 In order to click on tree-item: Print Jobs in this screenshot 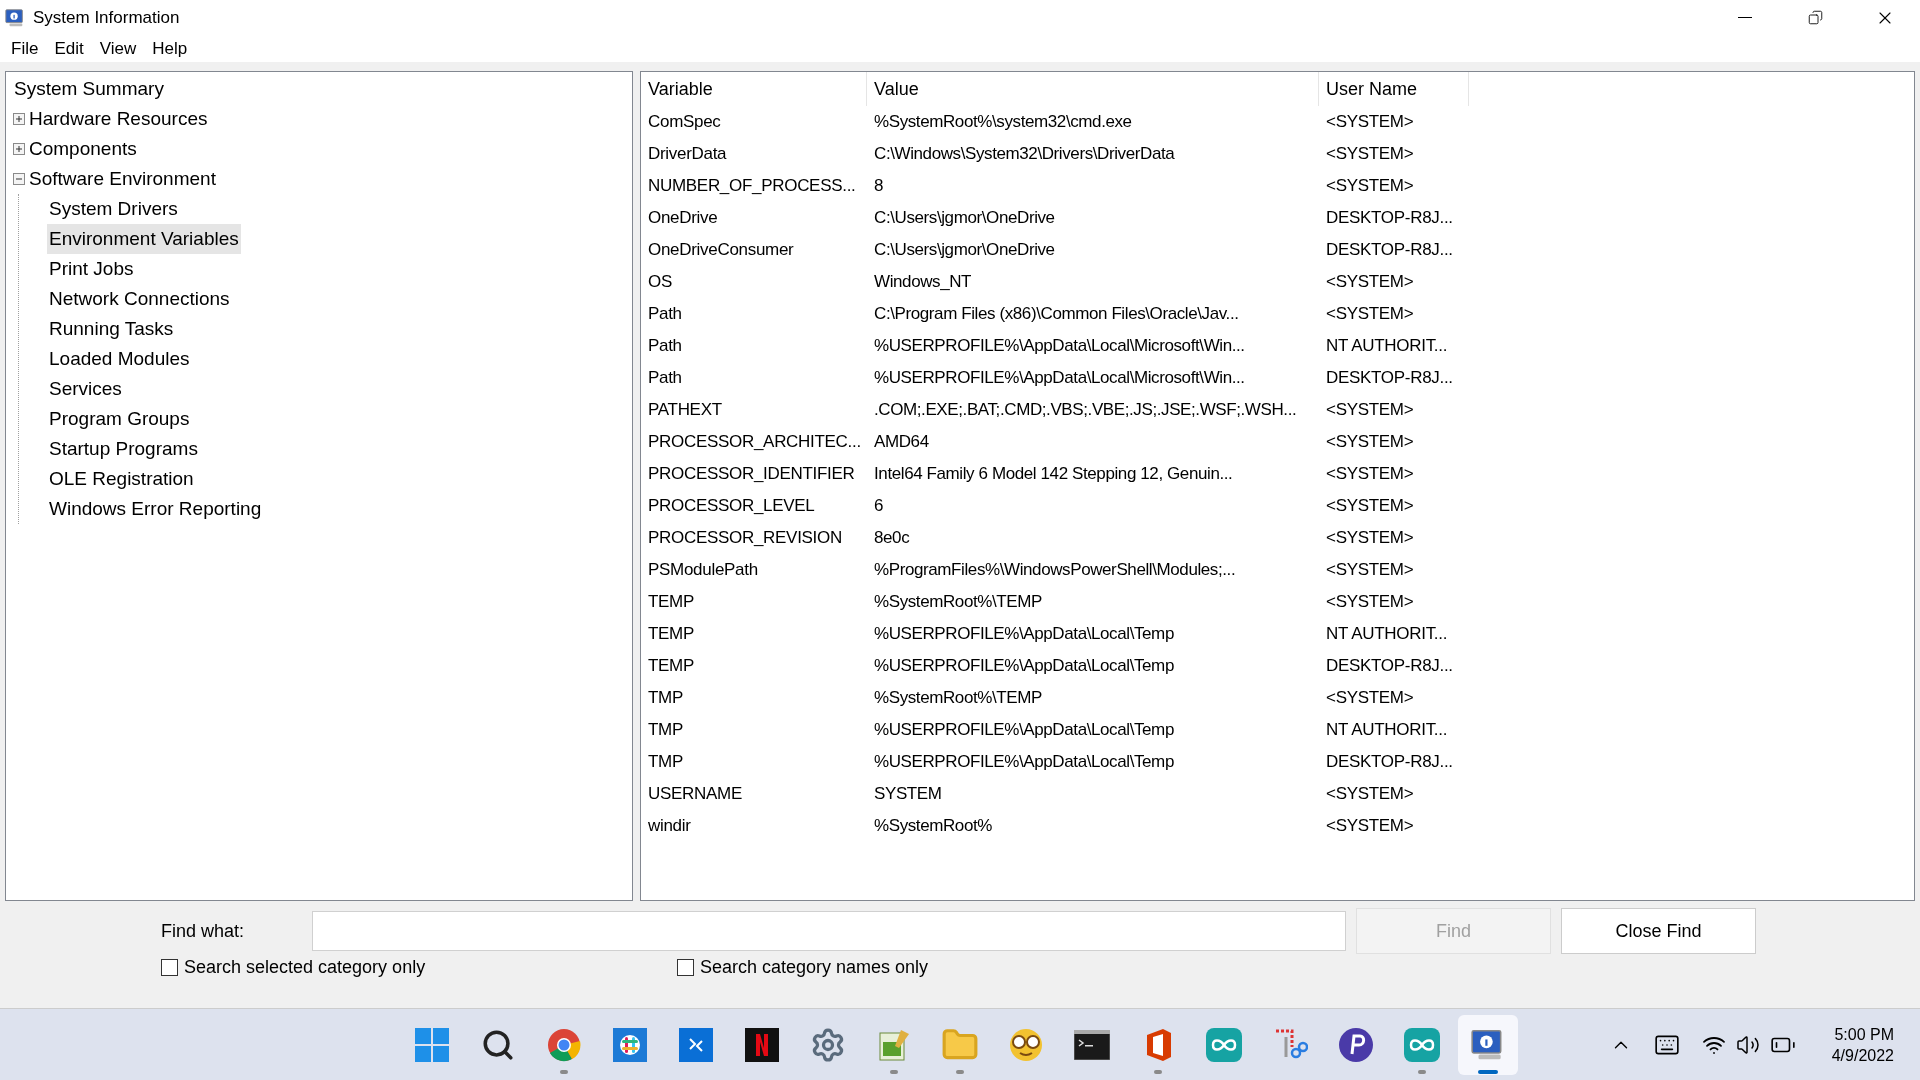, I will do `click(91, 269)`.